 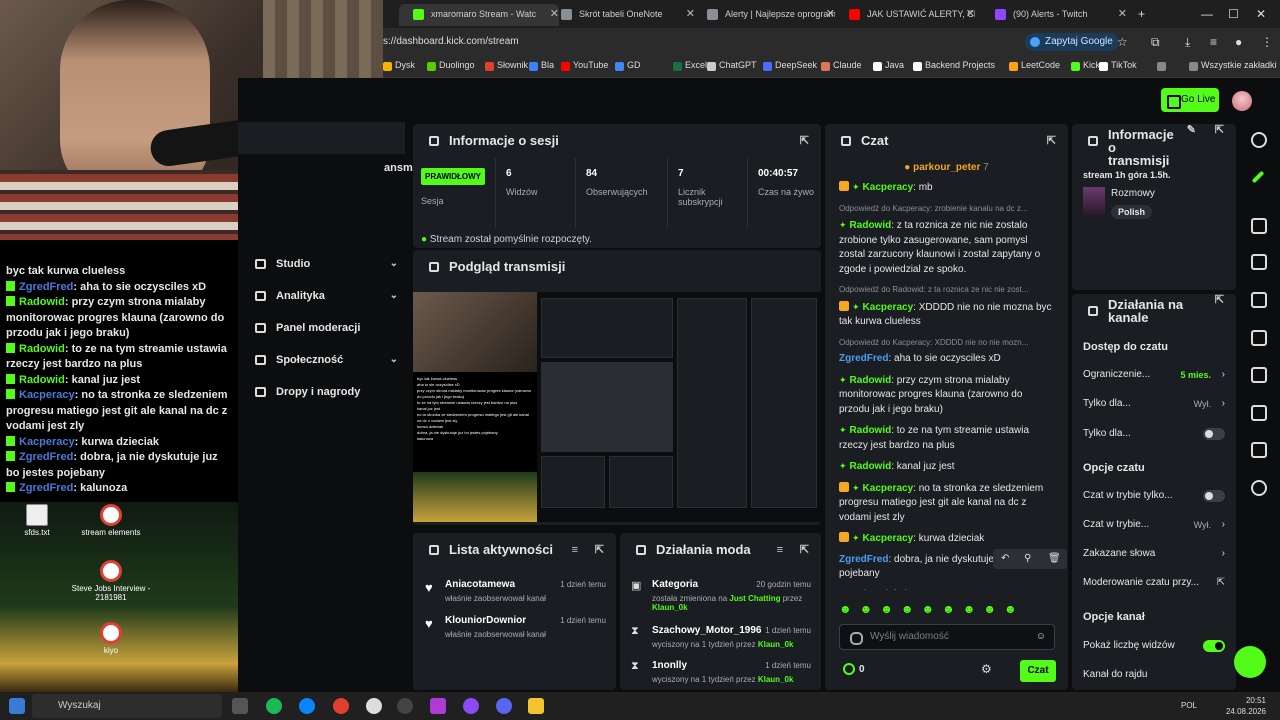 What do you see at coordinates (506, 65) in the screenshot?
I see `bookmark-item: Słownik` at bounding box center [506, 65].